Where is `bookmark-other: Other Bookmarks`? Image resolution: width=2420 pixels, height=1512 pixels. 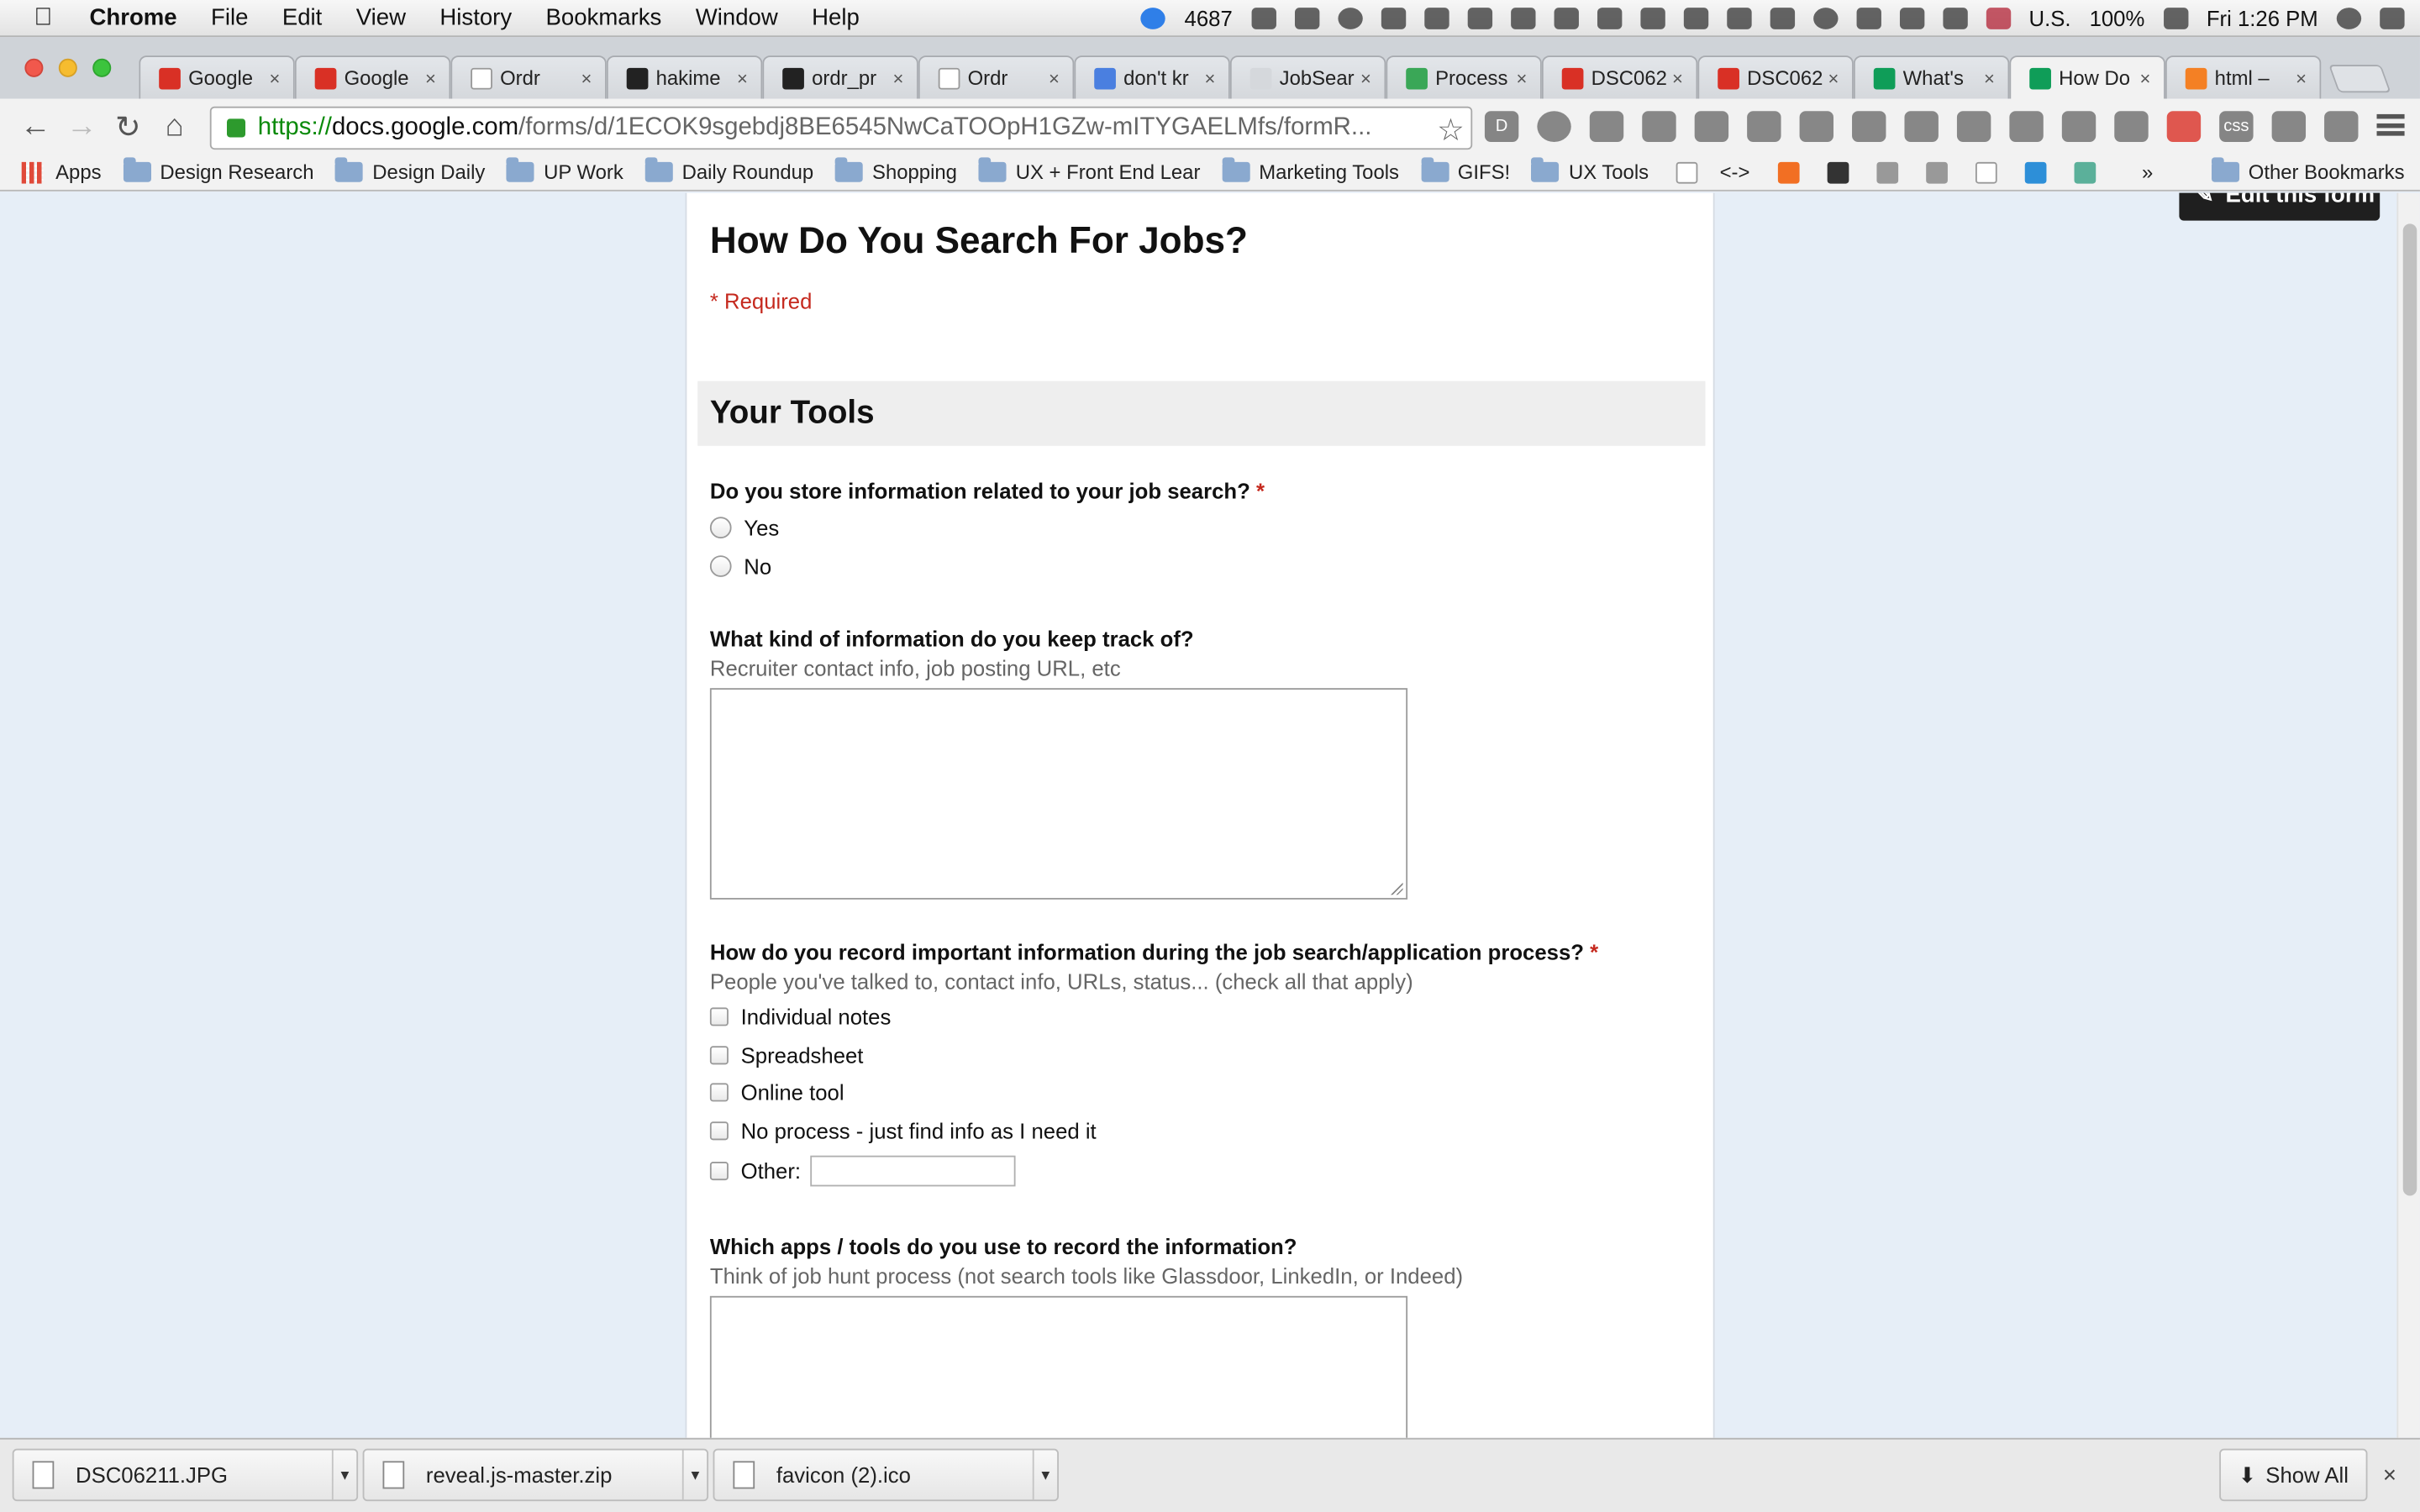 bookmark-other: Other Bookmarks is located at coordinates (2308, 170).